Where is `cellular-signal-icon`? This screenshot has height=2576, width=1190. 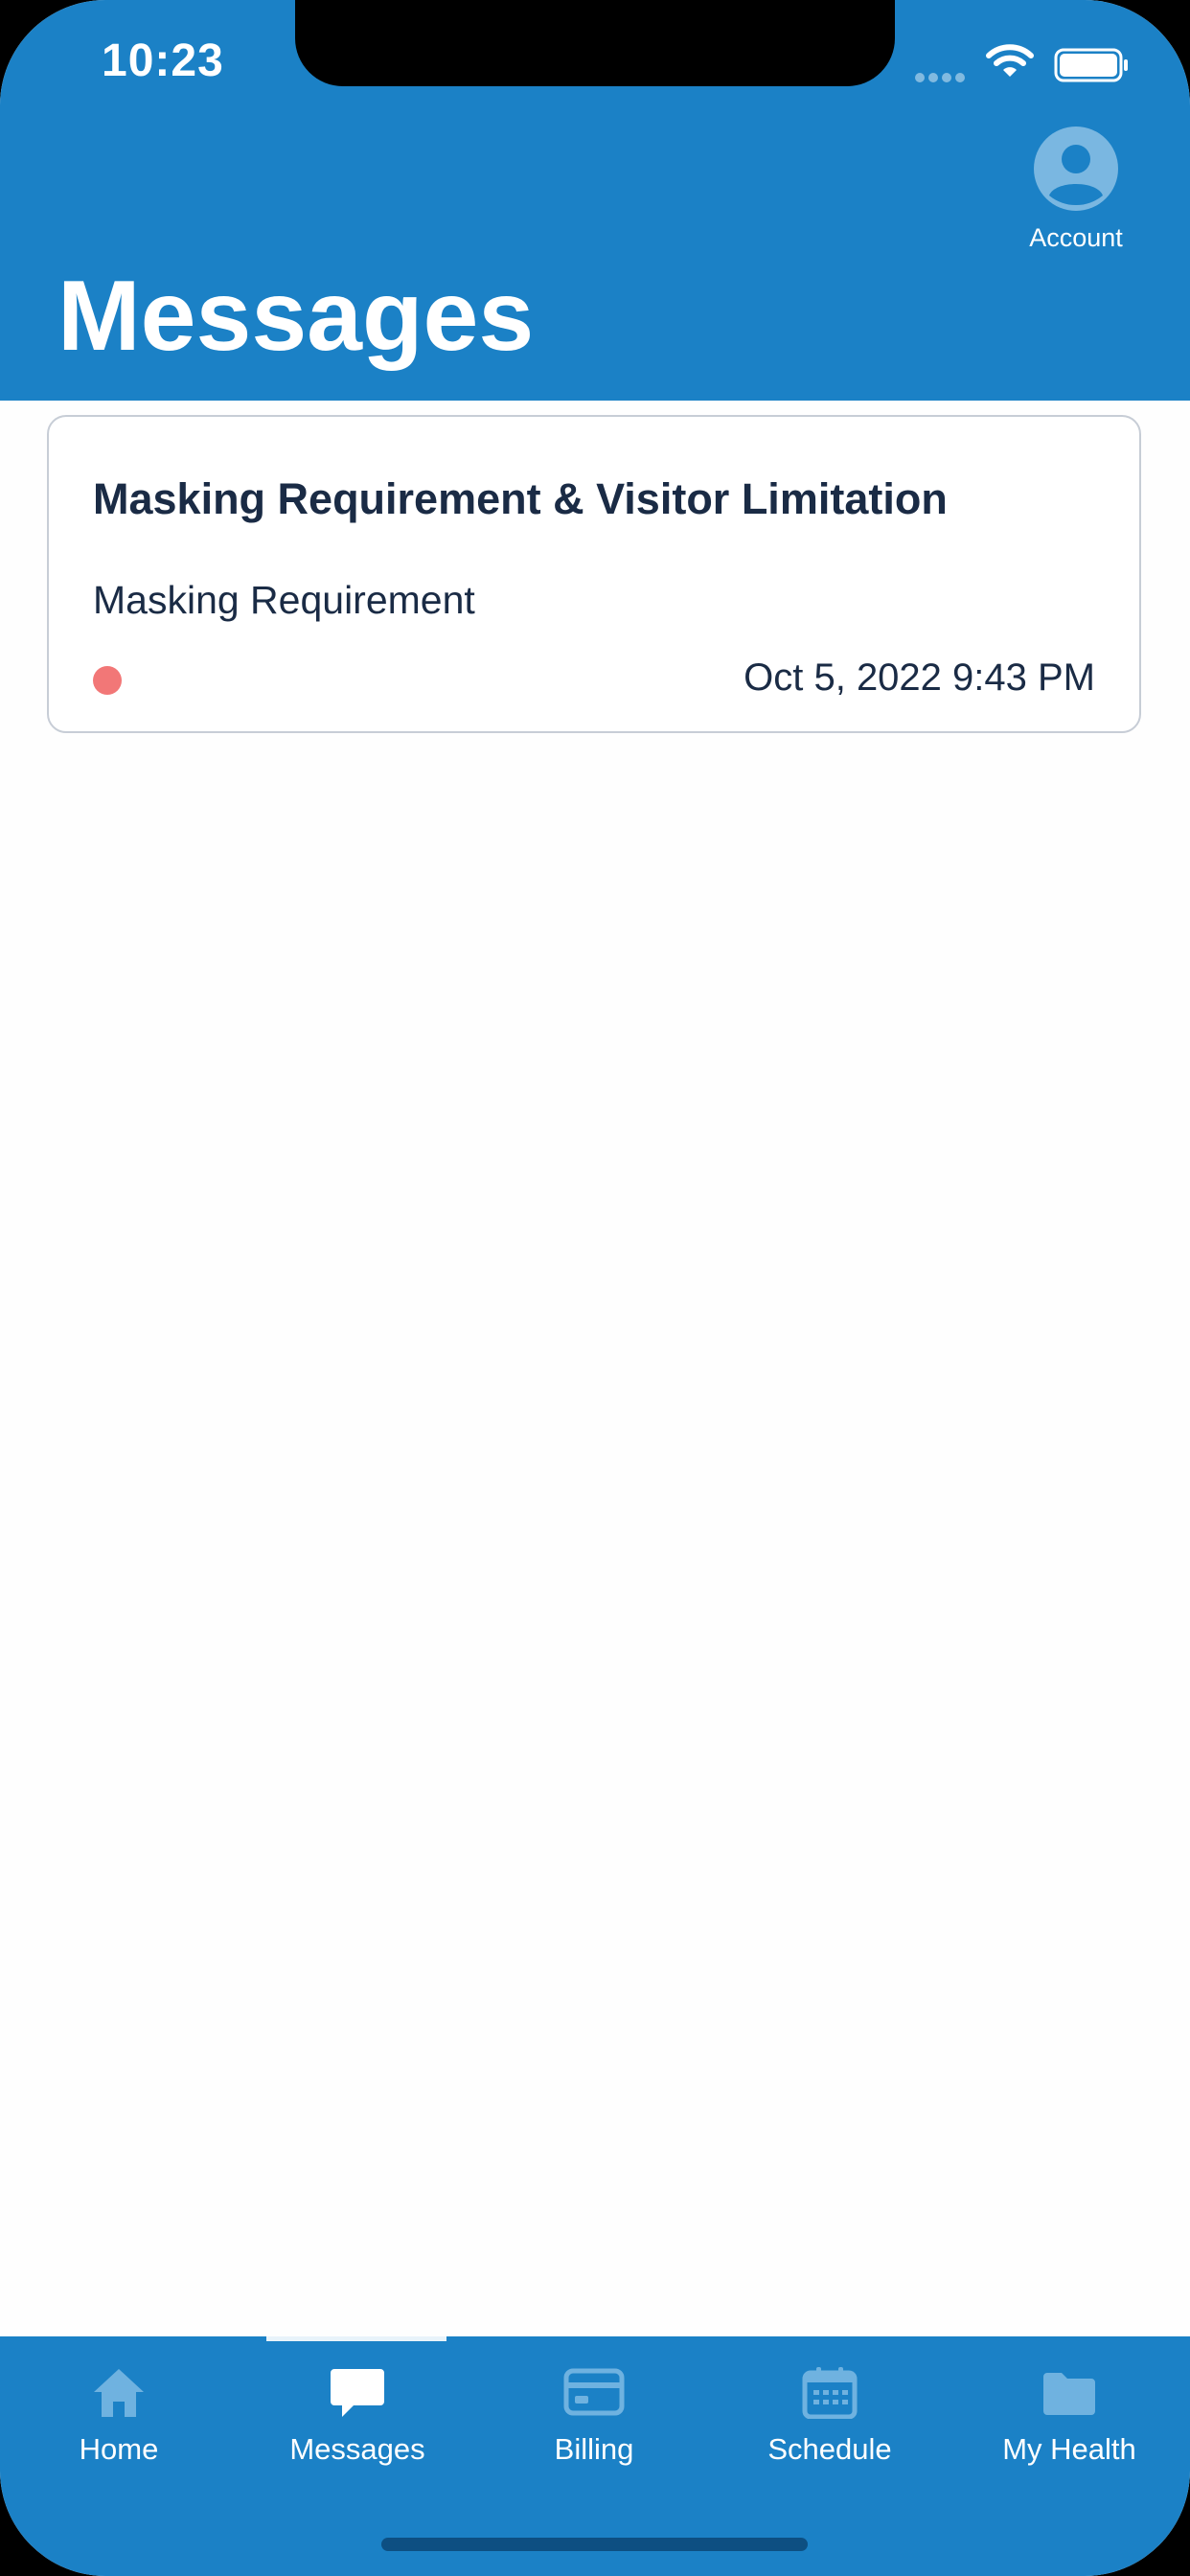
cellular-signal-icon is located at coordinates (942, 78).